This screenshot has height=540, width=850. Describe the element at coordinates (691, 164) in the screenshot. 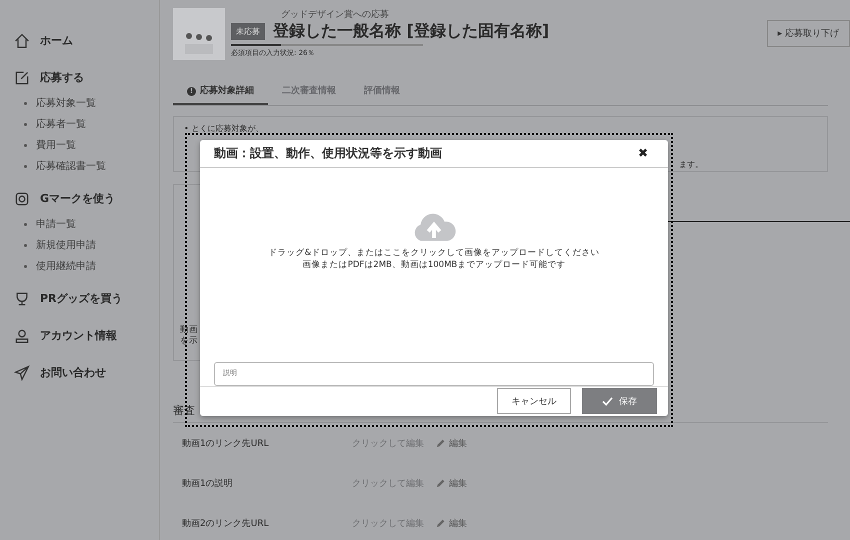

I see `notice-text: ます。` at that location.